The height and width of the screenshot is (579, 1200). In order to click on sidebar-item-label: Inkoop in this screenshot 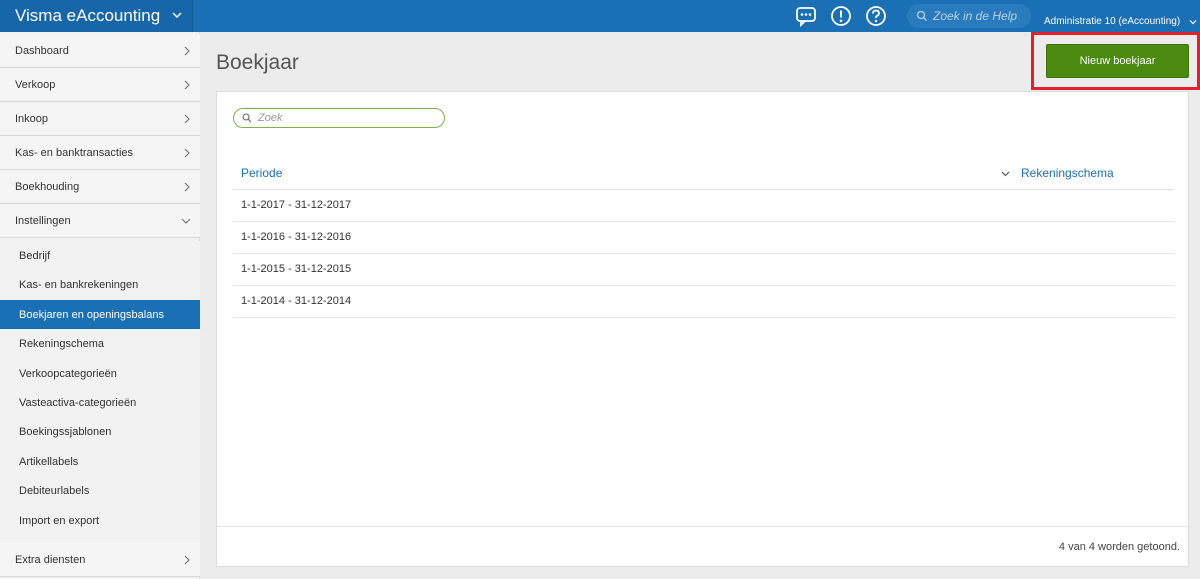, I will do `click(32, 118)`.